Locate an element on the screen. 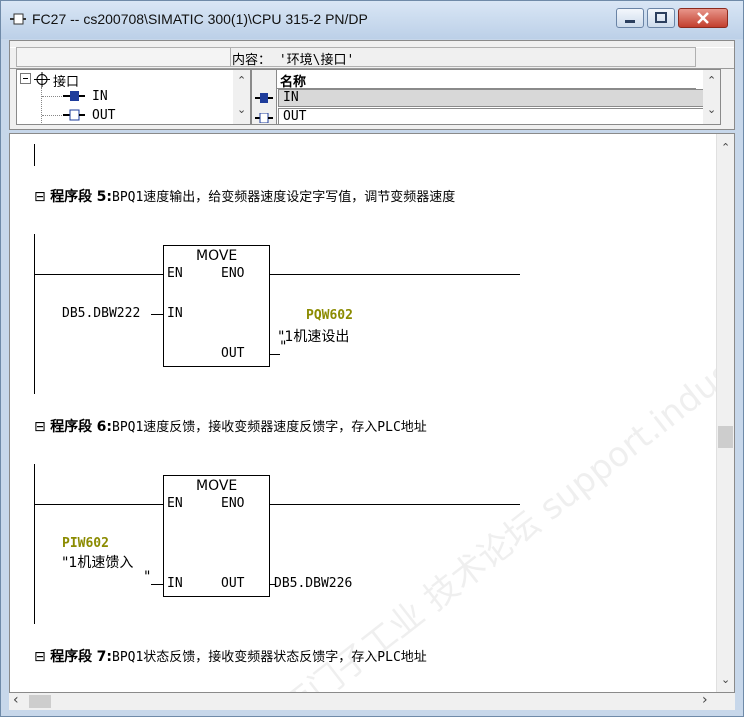 This screenshot has width=744, height=717. grid-row-in: IN is located at coordinates (498, 98).